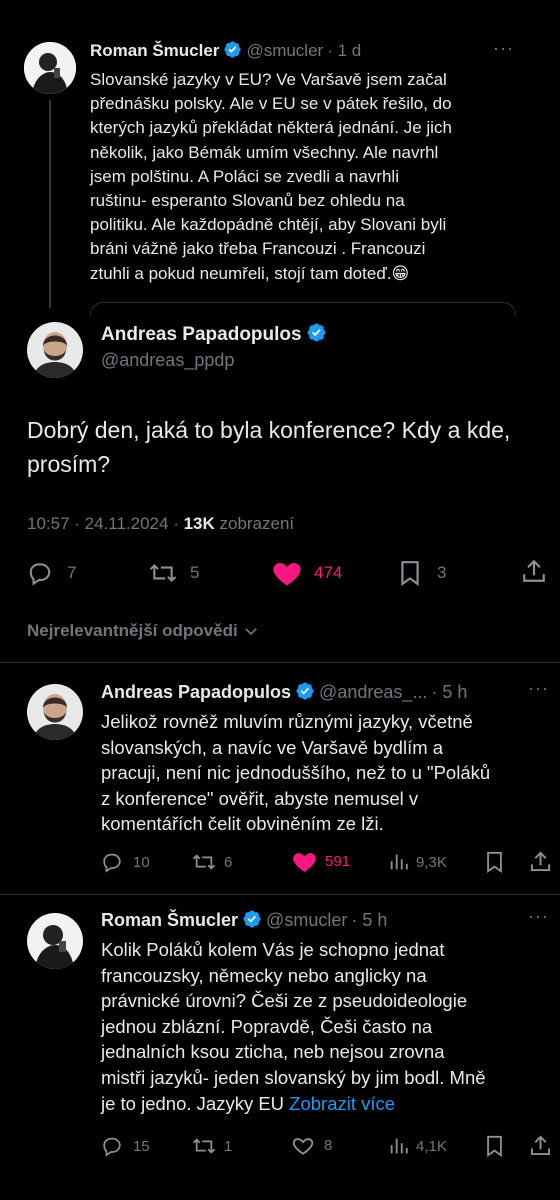  What do you see at coordinates (228, 862) in the screenshot?
I see `repost-count: 6` at bounding box center [228, 862].